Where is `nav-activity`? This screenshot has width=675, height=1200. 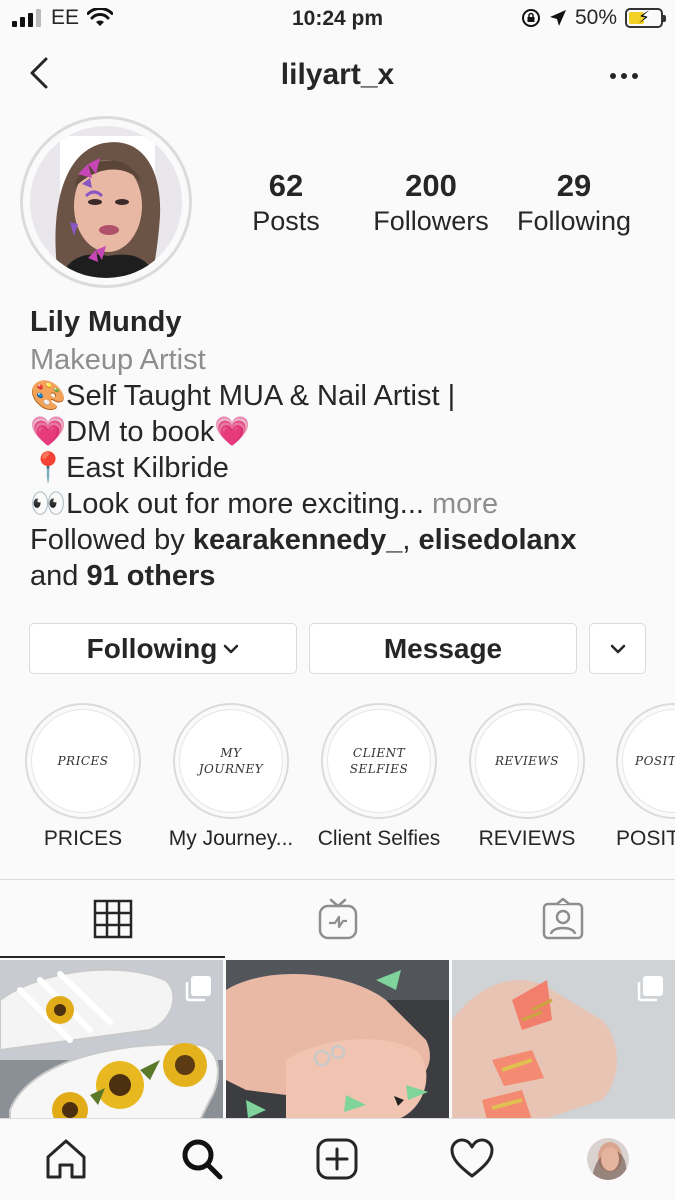
nav-activity is located at coordinates (472, 1159).